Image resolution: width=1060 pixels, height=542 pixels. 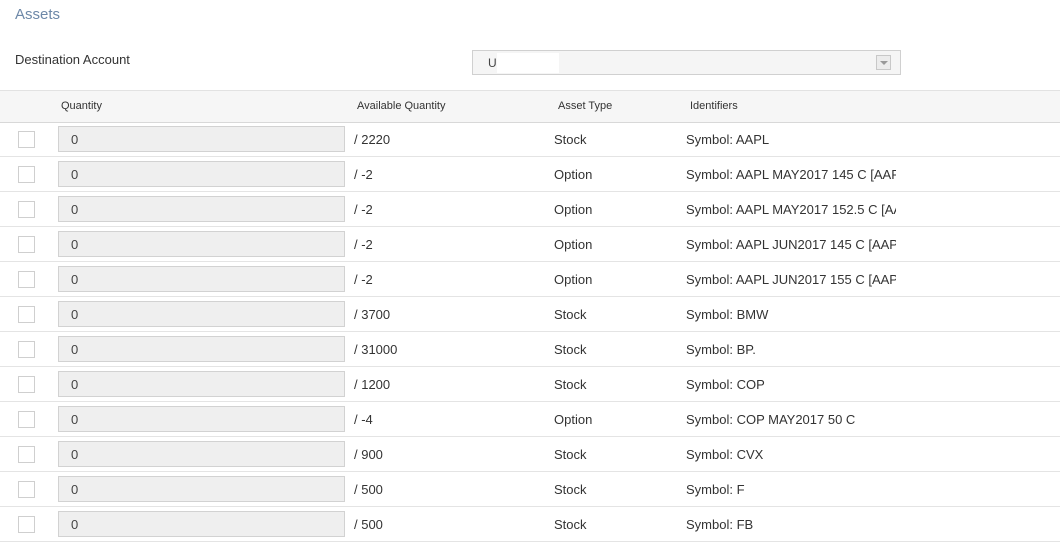 I want to click on assets-title: Assets, so click(x=38, y=14).